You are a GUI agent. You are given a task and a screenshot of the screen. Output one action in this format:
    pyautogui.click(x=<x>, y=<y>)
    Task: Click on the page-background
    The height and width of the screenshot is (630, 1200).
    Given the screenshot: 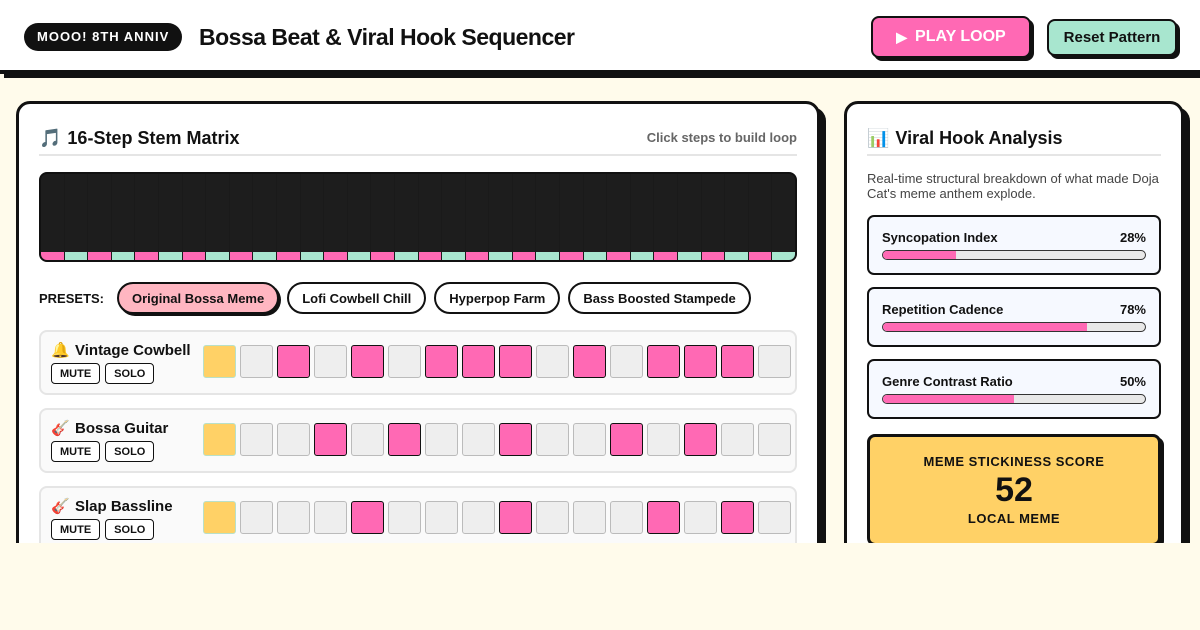 What is the action you would take?
    pyautogui.click(x=600, y=586)
    